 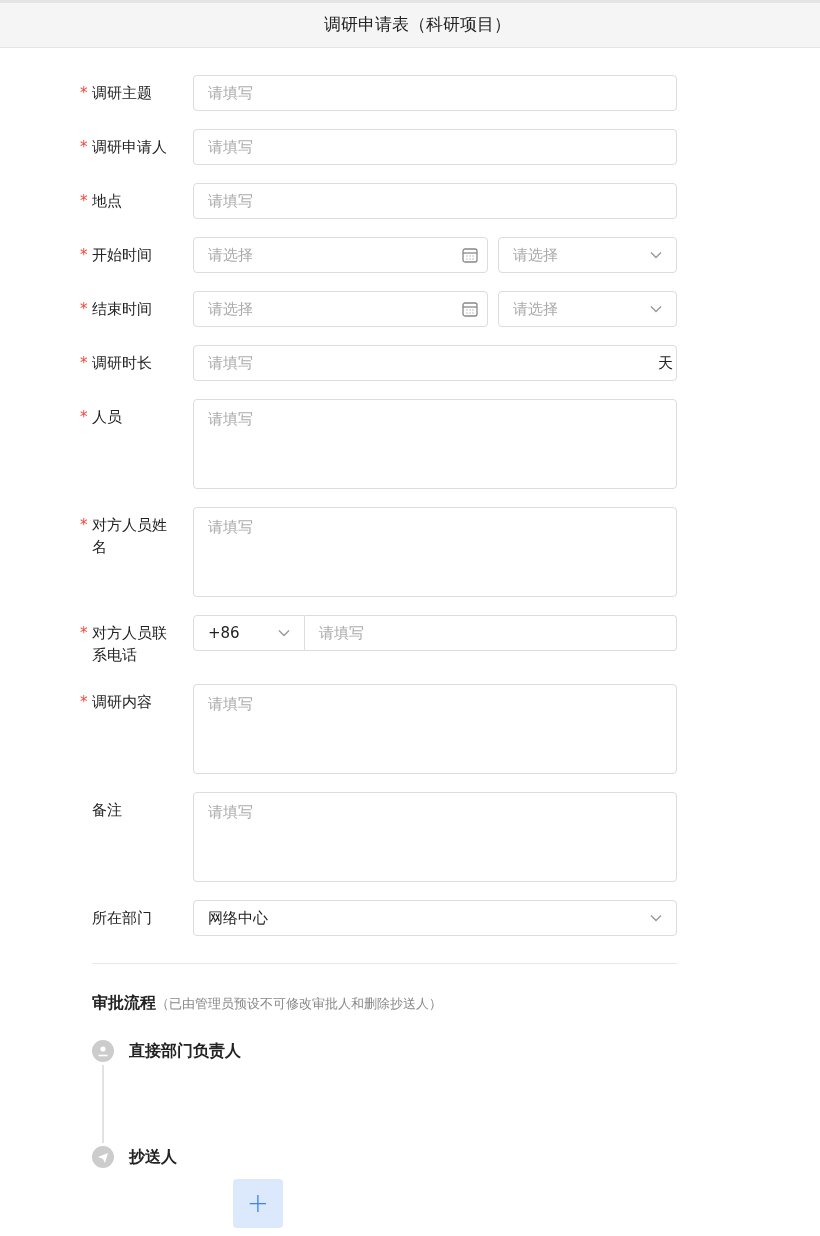 I want to click on field-label: 调研申请人, so click(x=130, y=147).